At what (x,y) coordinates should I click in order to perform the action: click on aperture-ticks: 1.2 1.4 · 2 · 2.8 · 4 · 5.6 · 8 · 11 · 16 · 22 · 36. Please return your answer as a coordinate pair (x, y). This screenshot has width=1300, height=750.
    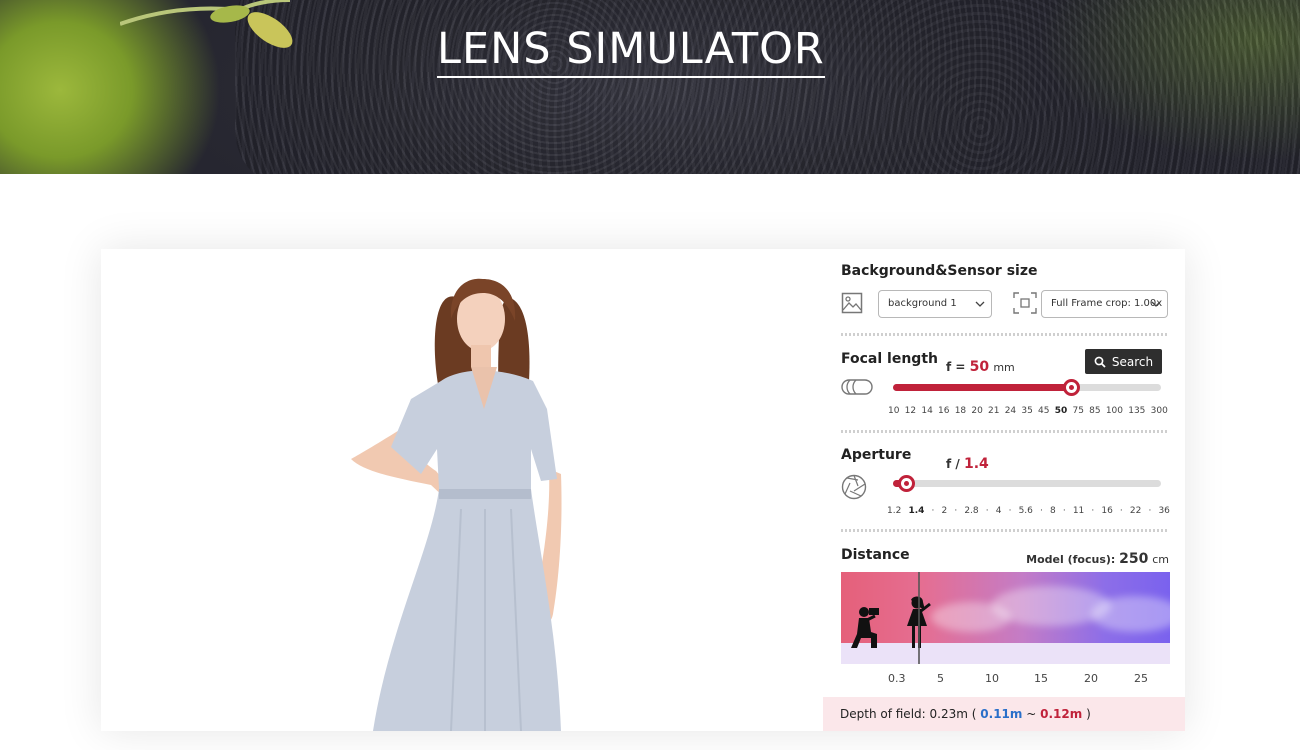
    Looking at the image, I should click on (1028, 511).